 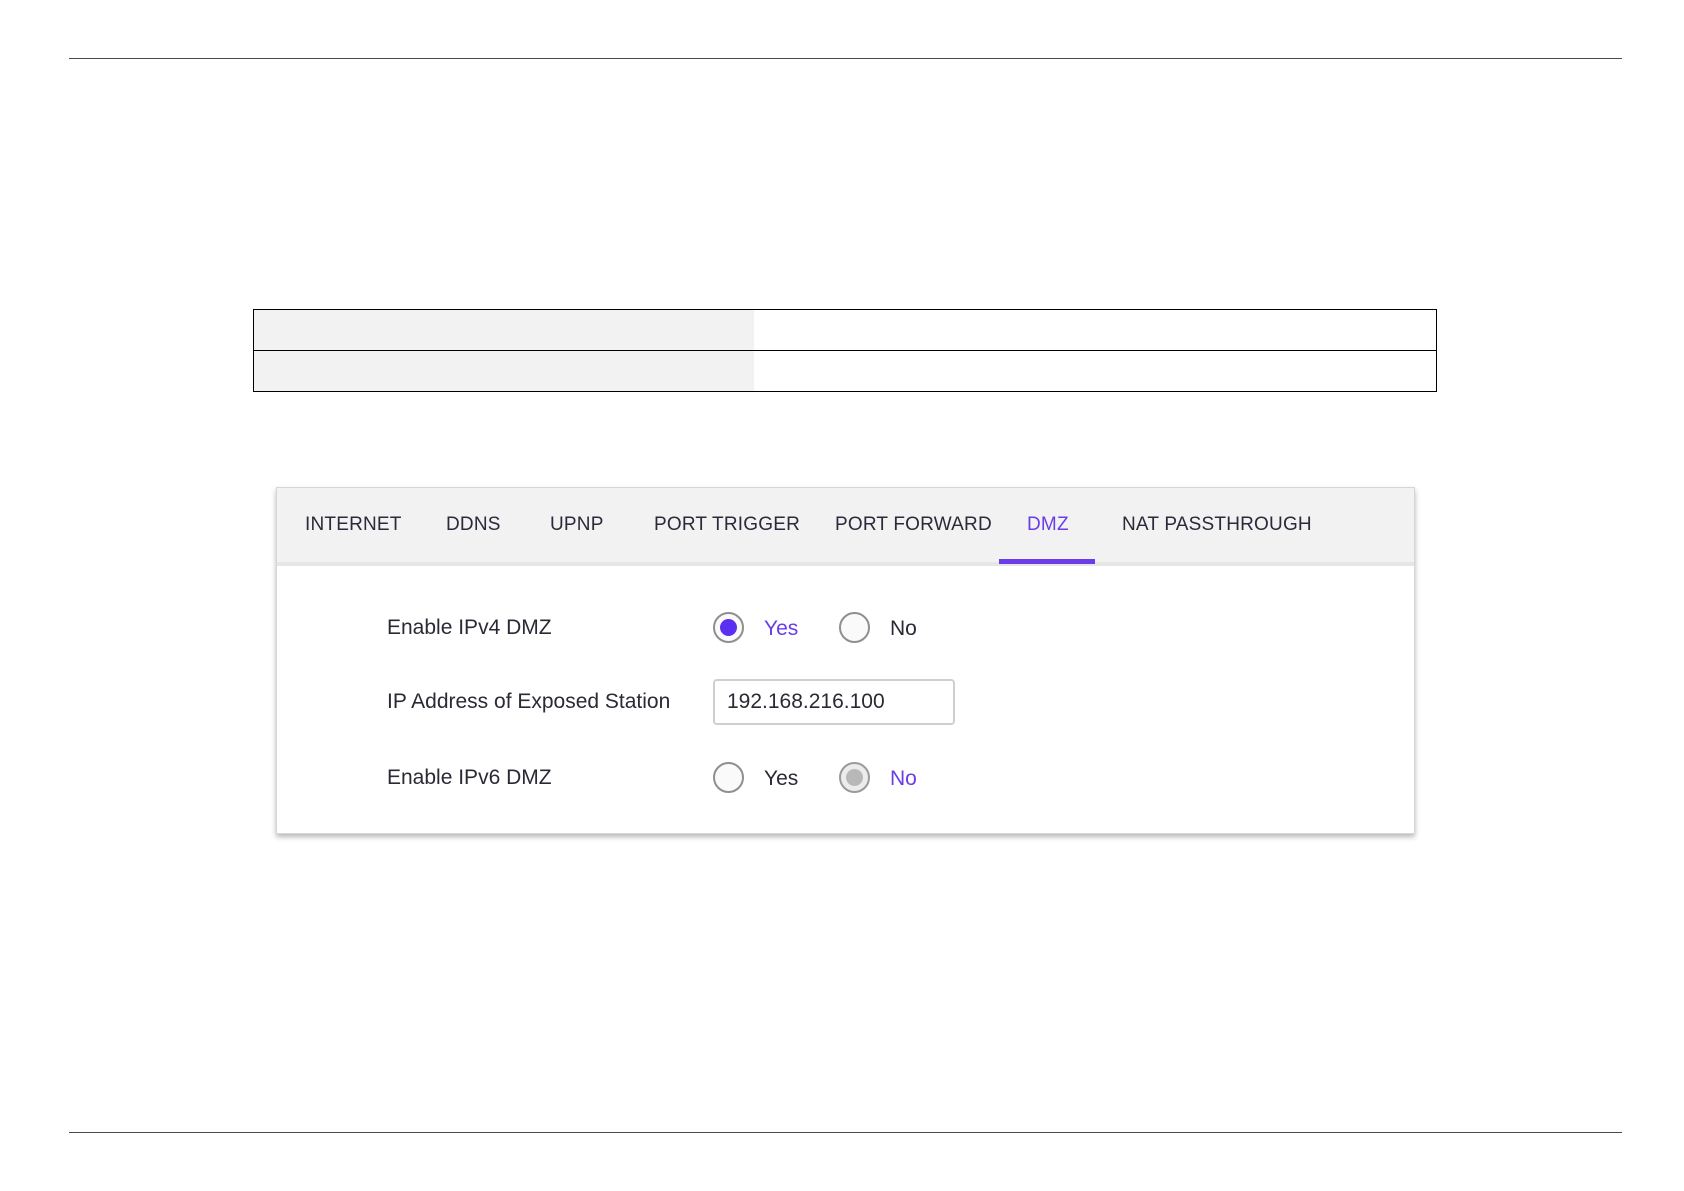 What do you see at coordinates (845, 1132) in the screenshot?
I see `footer-rule` at bounding box center [845, 1132].